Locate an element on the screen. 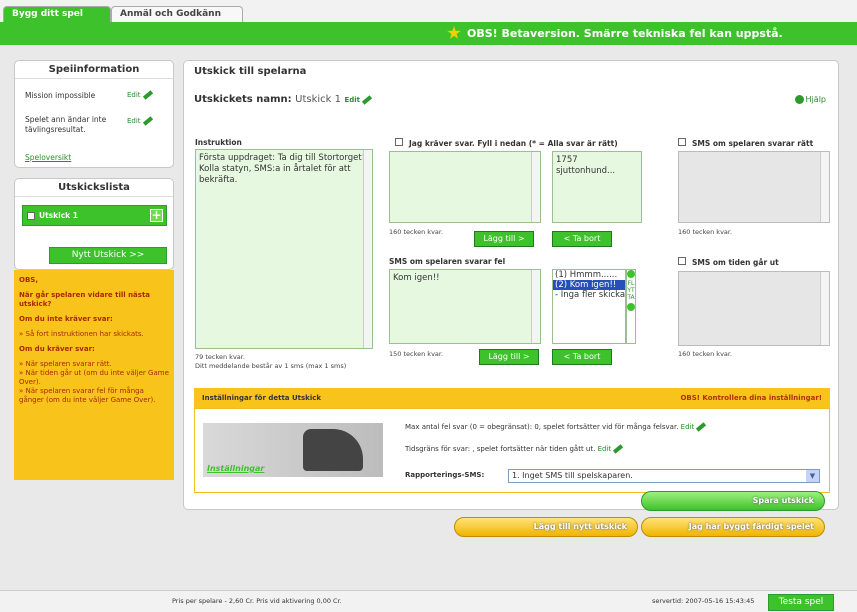 This screenshot has width=857, height=612. send-list-item: Utskick 1 + is located at coordinates (94, 215).